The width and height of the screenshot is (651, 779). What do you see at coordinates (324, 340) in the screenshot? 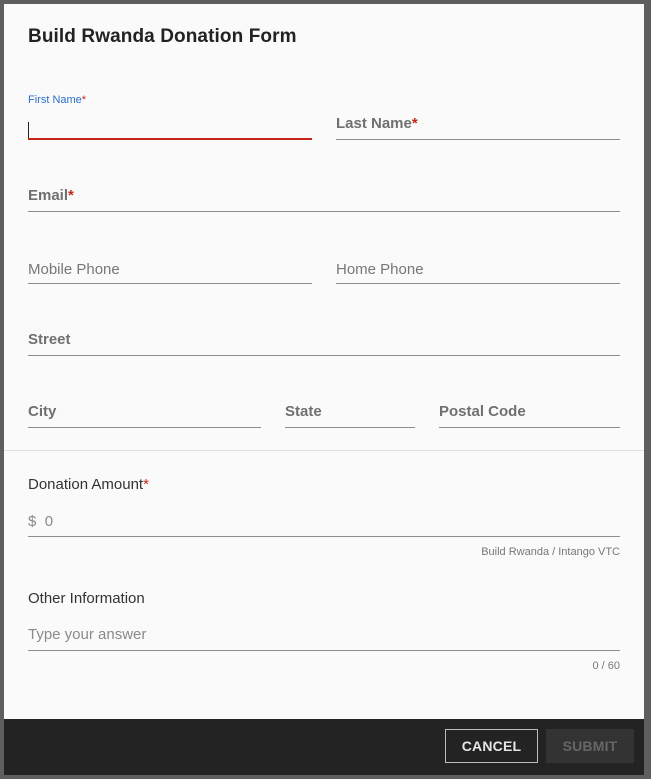
I see `street-field: Street` at bounding box center [324, 340].